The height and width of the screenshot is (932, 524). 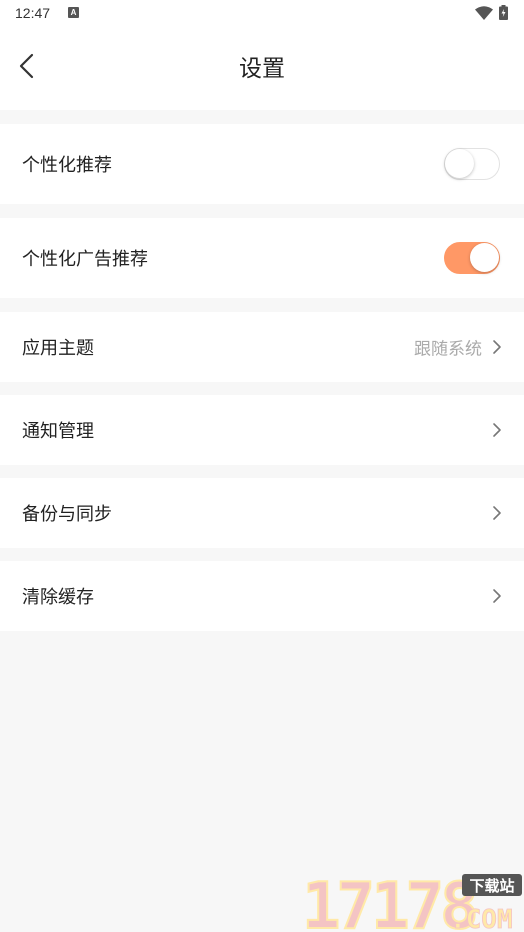 What do you see at coordinates (448, 349) in the screenshot?
I see `app-theme-value: 跟随系统` at bounding box center [448, 349].